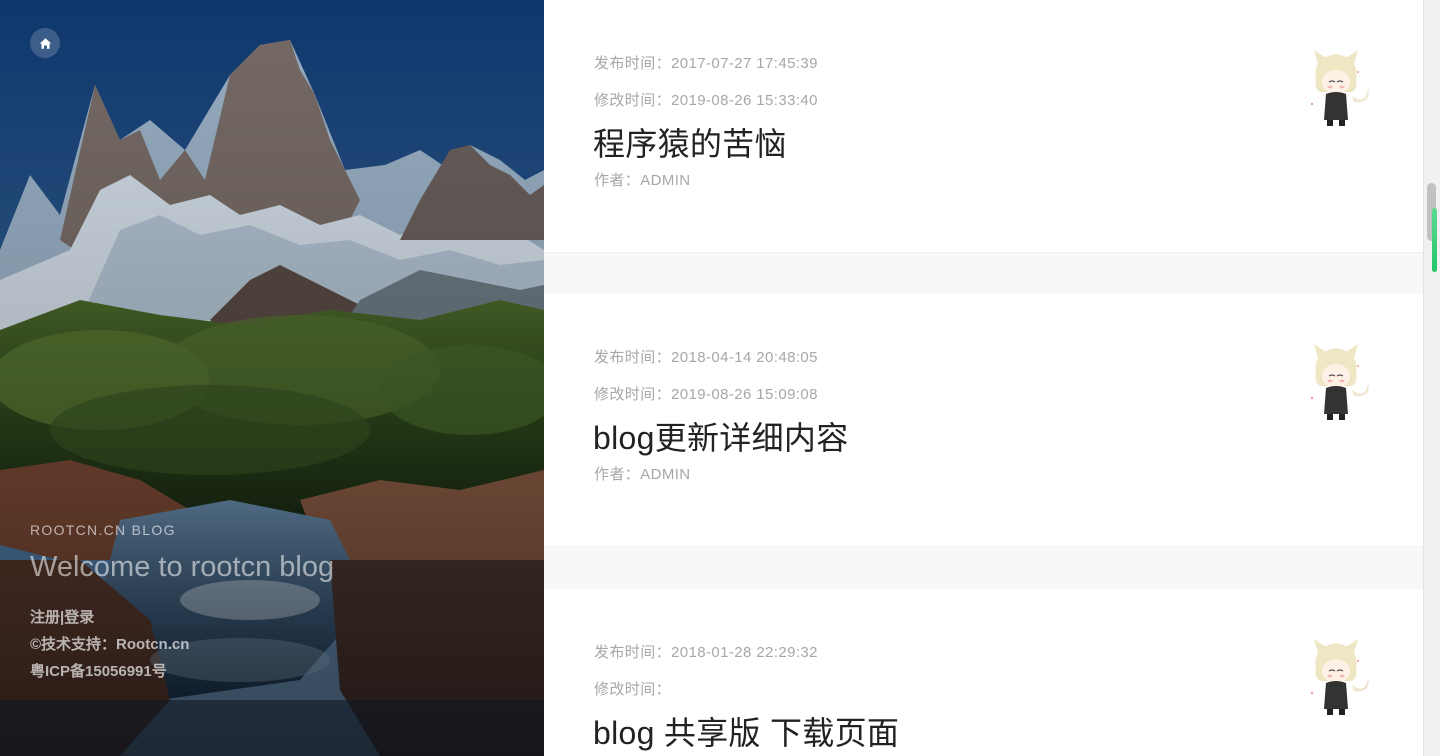  Describe the element at coordinates (45, 617) in the screenshot. I see `register-link: 注册` at that location.